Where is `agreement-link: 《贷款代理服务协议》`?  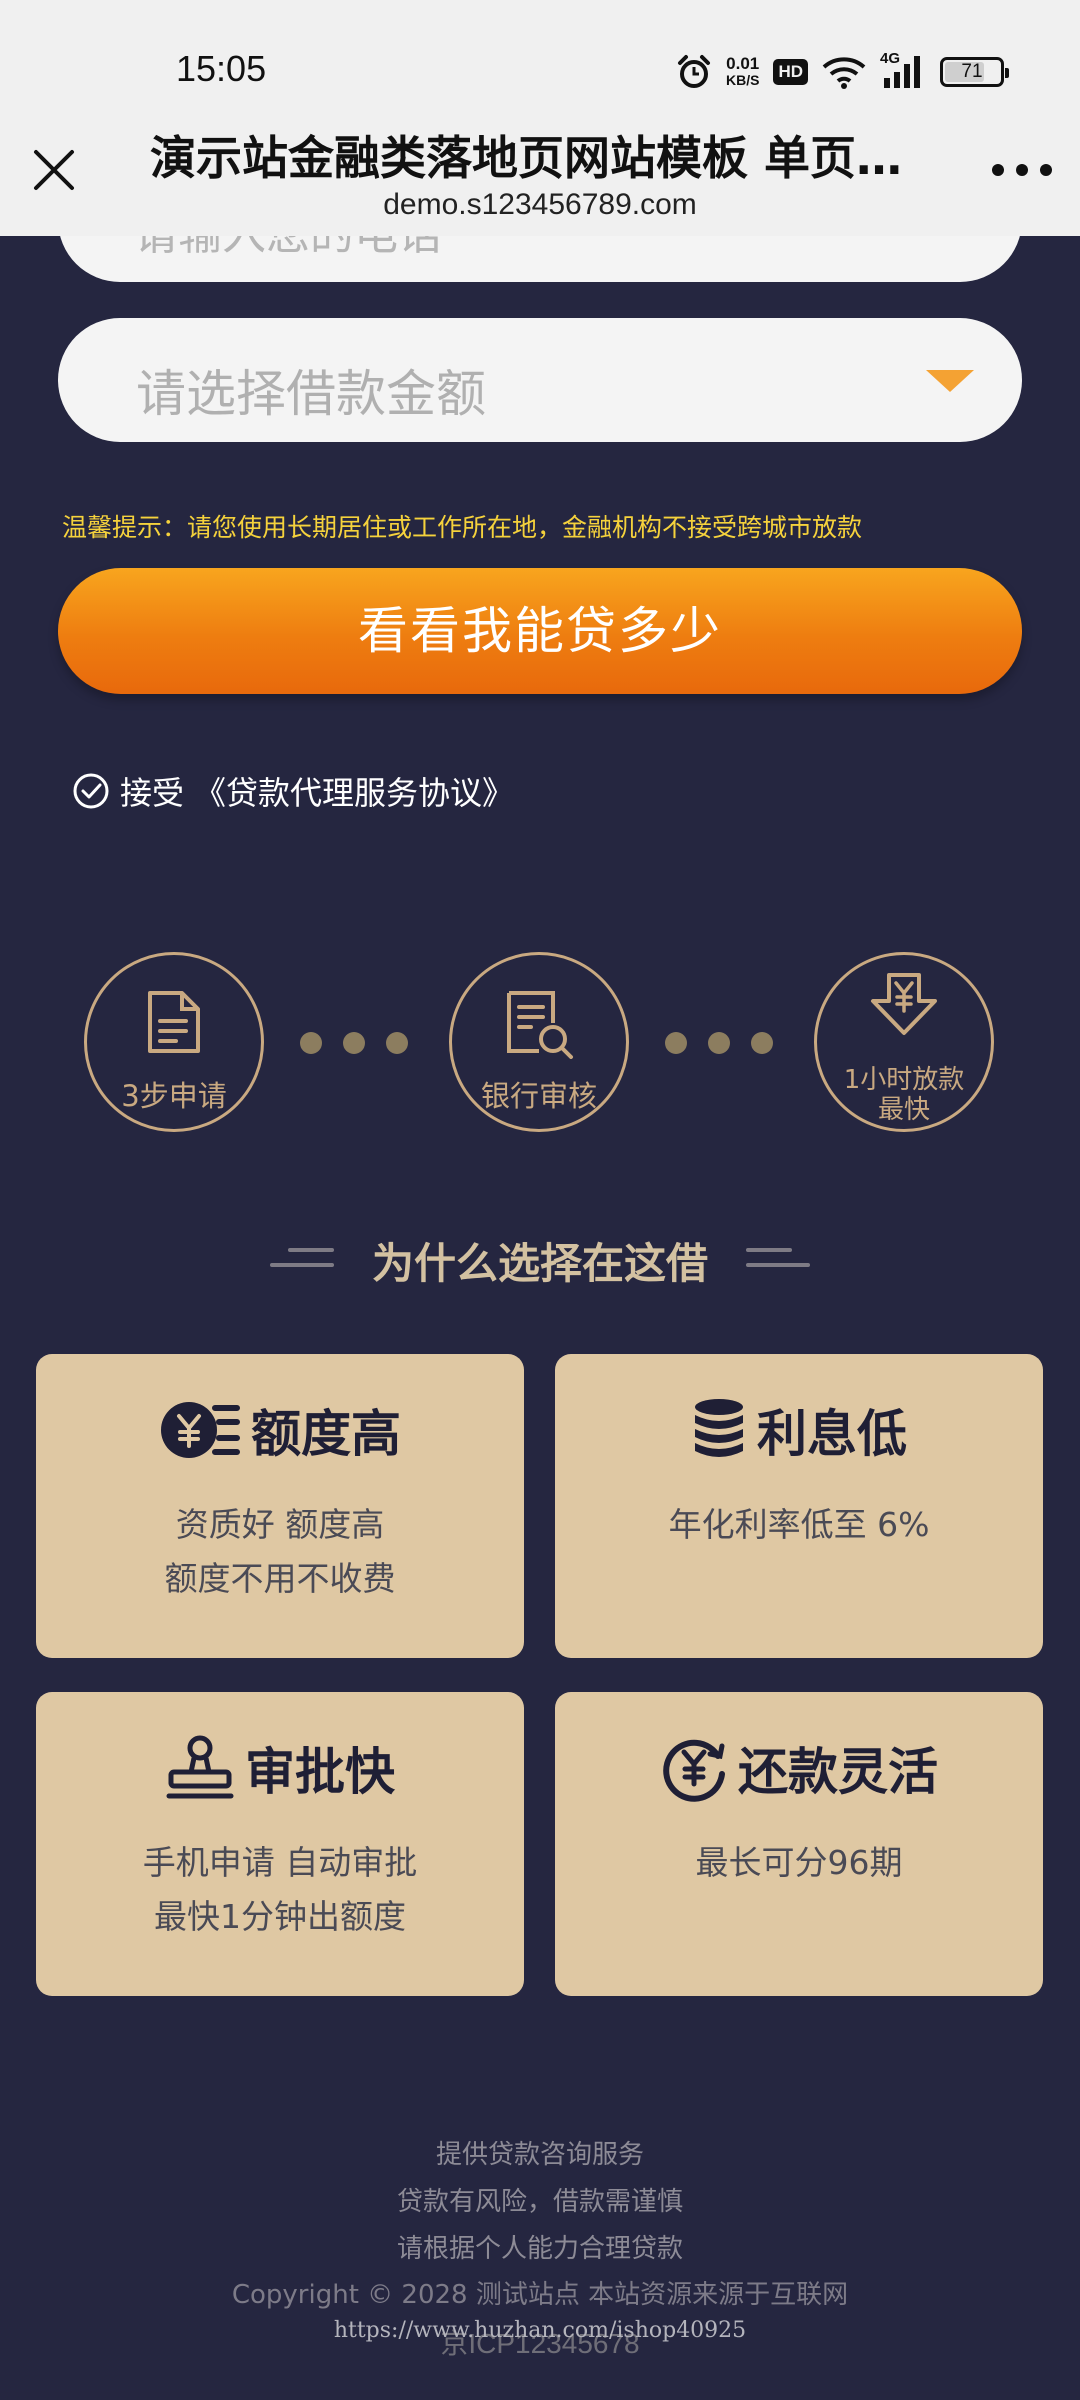
agreement-link: 《贷款代理服务协议》 is located at coordinates (354, 791).